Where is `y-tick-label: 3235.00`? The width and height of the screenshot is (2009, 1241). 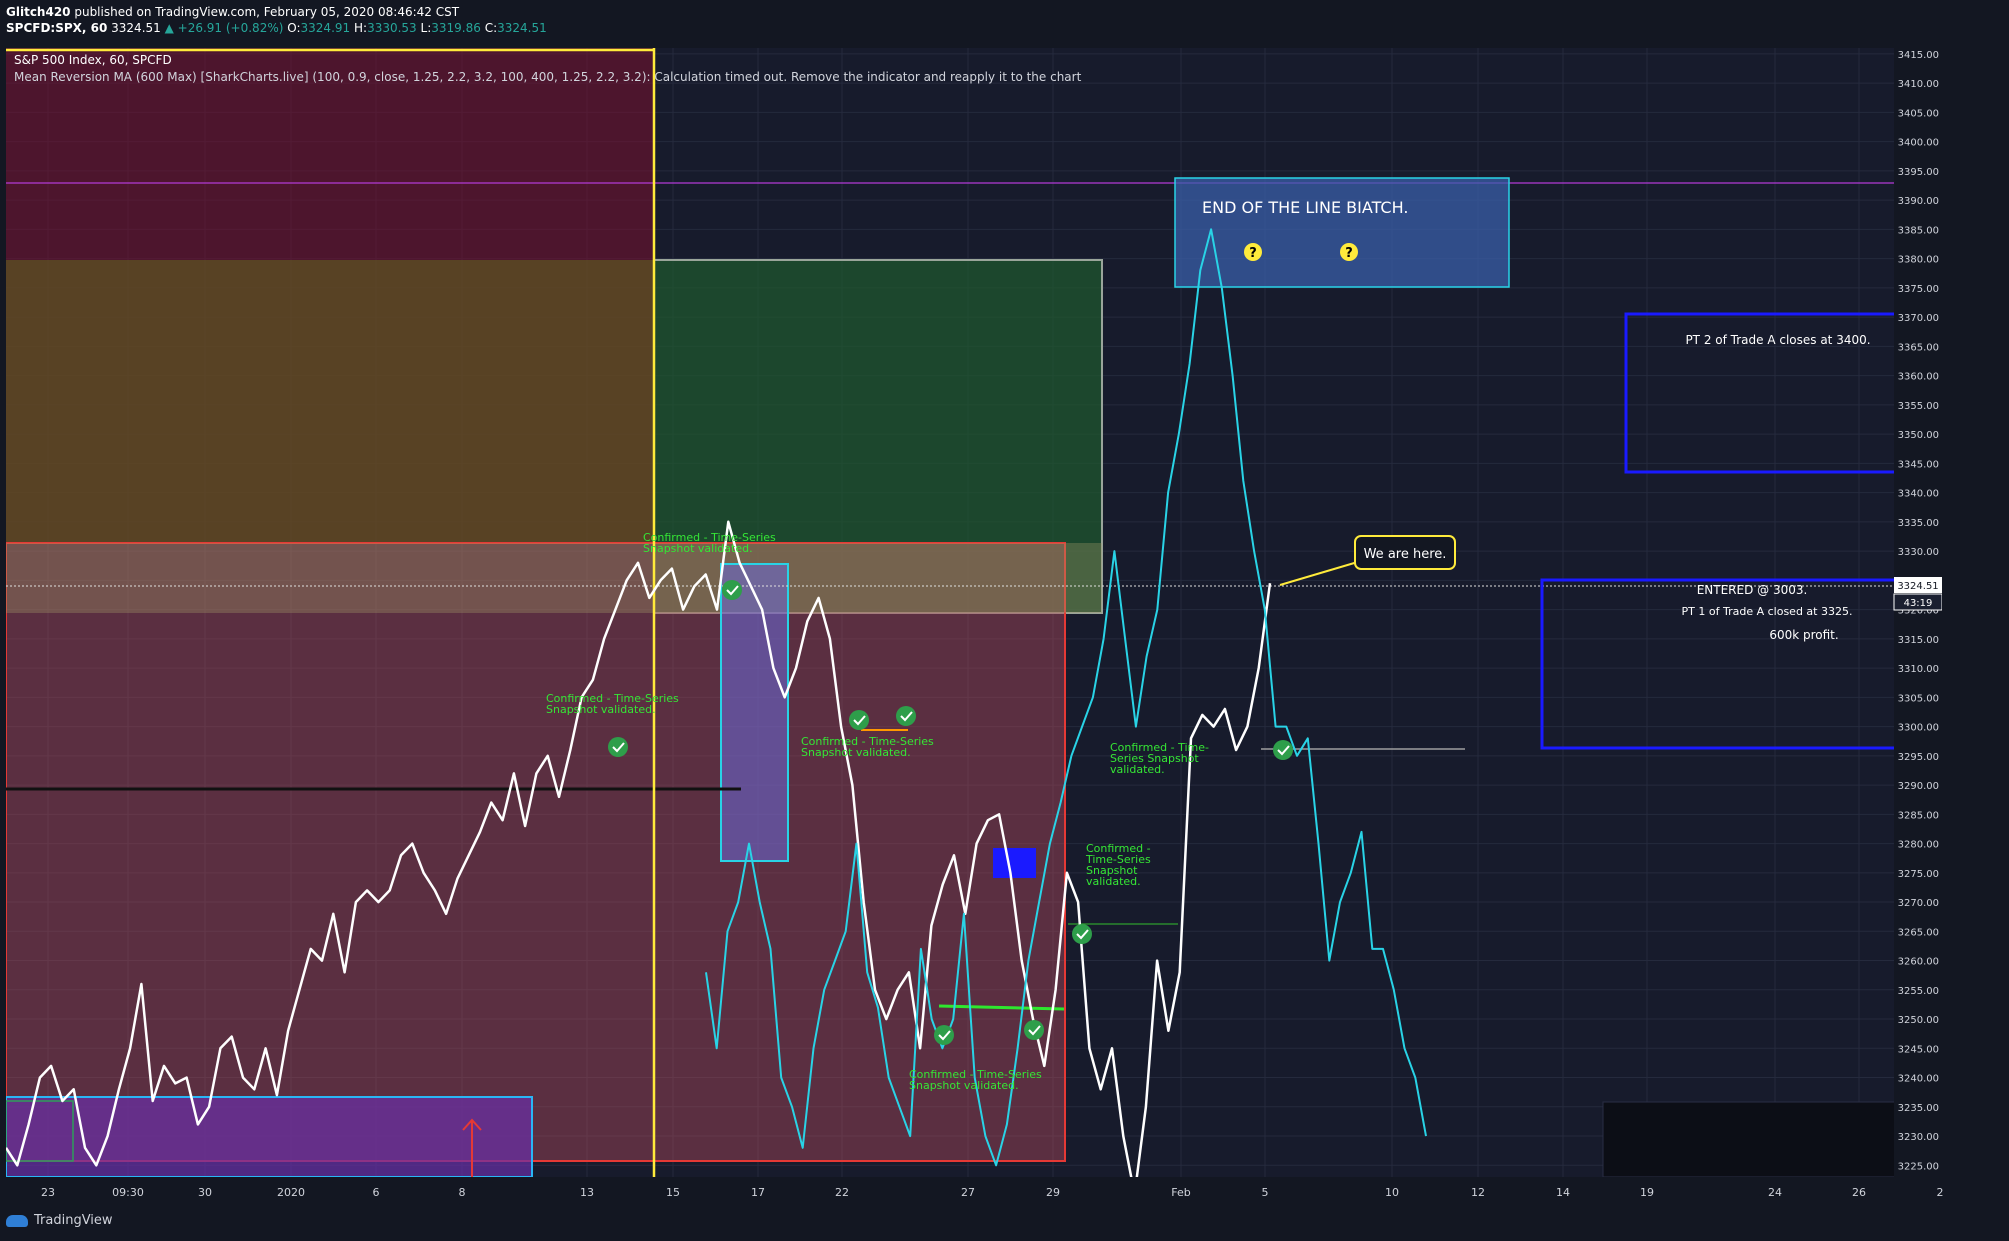 y-tick-label: 3235.00 is located at coordinates (1918, 1108).